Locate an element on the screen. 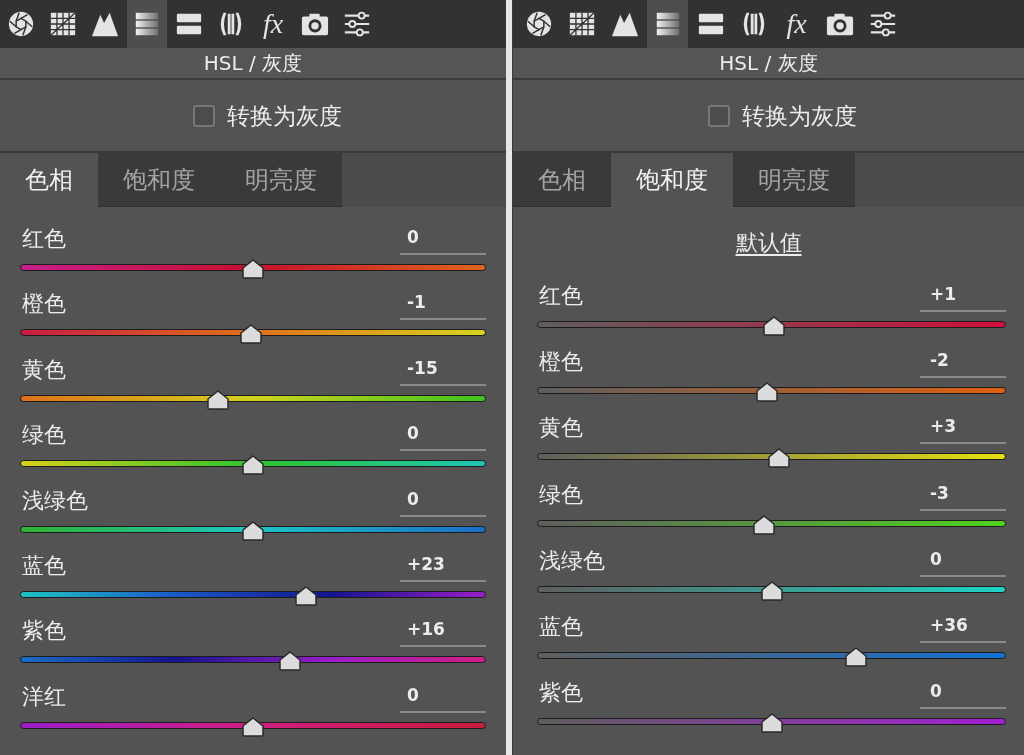 This screenshot has width=1024, height=755. value-field: +36 is located at coordinates (963, 626).